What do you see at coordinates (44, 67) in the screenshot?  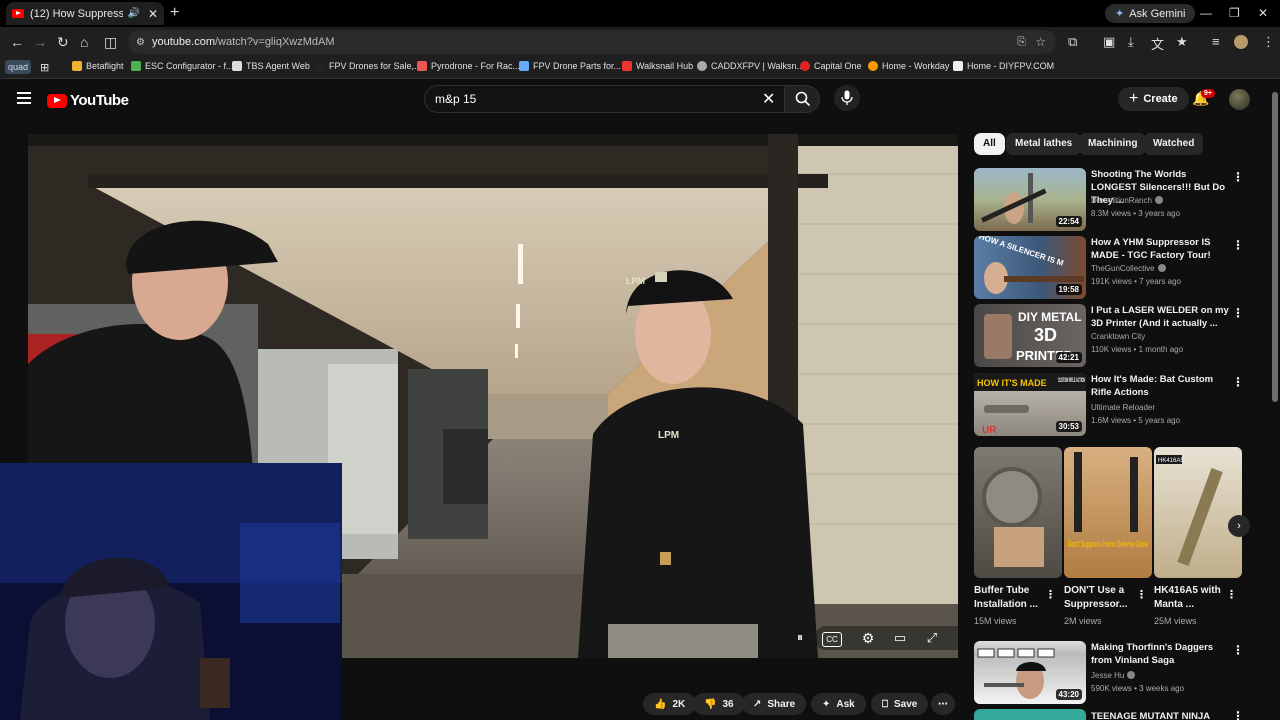 I see `apps-grid-icon: ⊞` at bounding box center [44, 67].